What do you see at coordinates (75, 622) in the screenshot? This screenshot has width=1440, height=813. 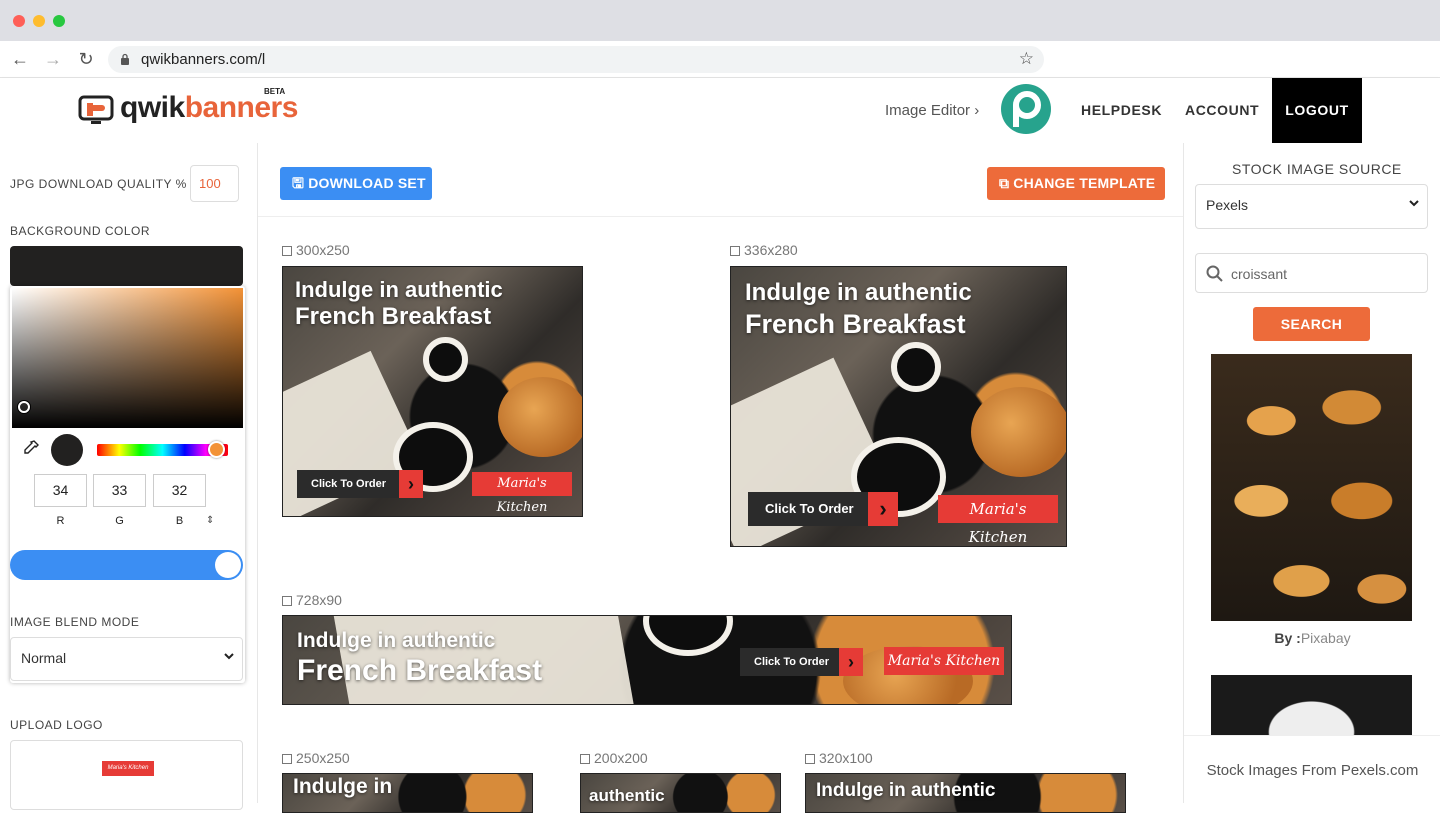 I see `blend-mode-label: IMAGE BLEND MODE` at bounding box center [75, 622].